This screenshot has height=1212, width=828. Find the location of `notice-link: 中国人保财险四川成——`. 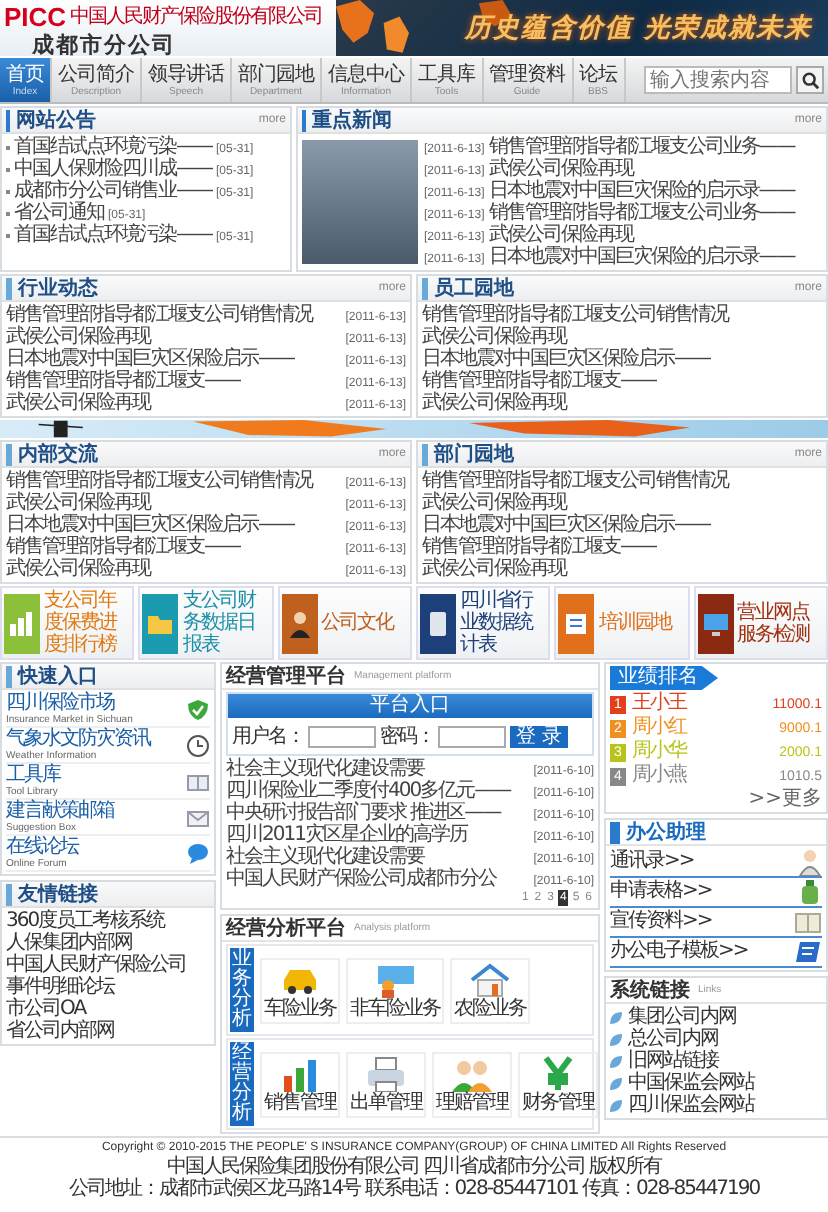

notice-link: 中国人保财险四川成—— is located at coordinates (113, 169).